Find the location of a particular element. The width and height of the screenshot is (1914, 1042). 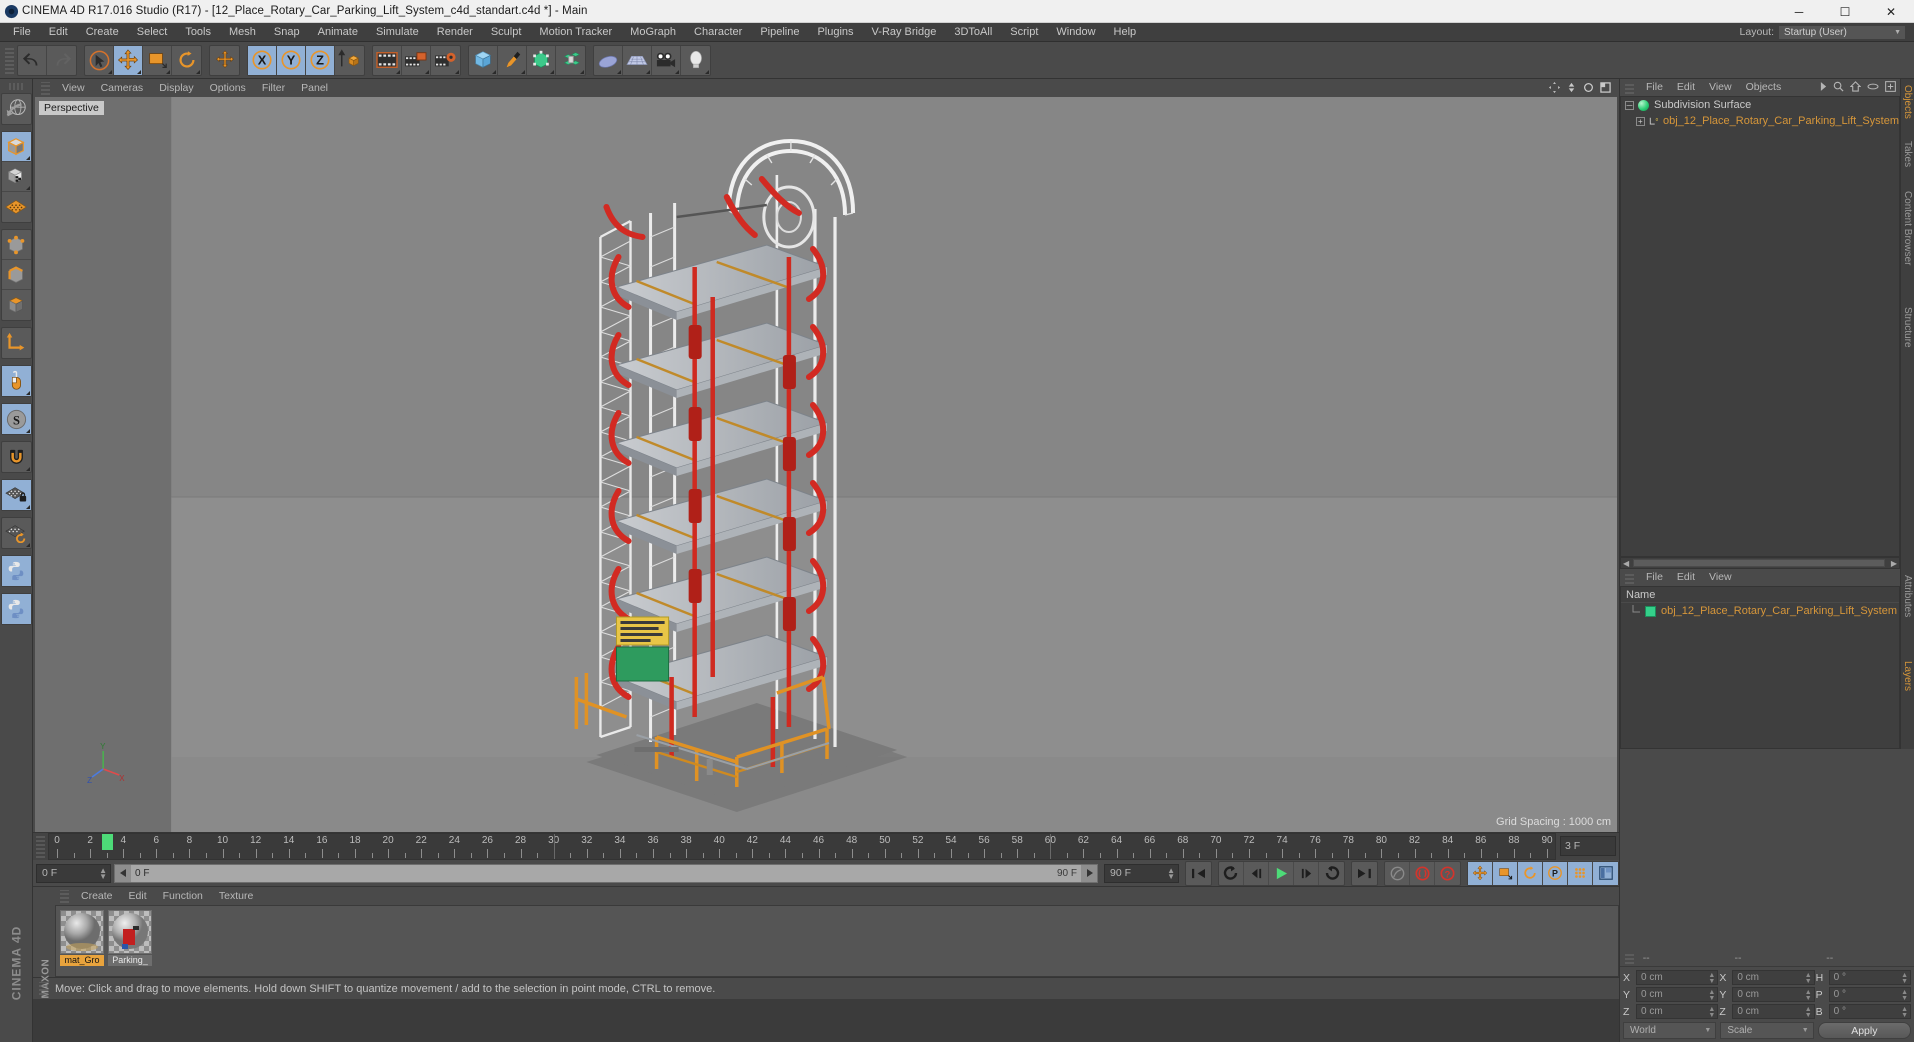

coord-field-rot-p: 0 ° ▲ ▼ is located at coordinates (1869, 994).